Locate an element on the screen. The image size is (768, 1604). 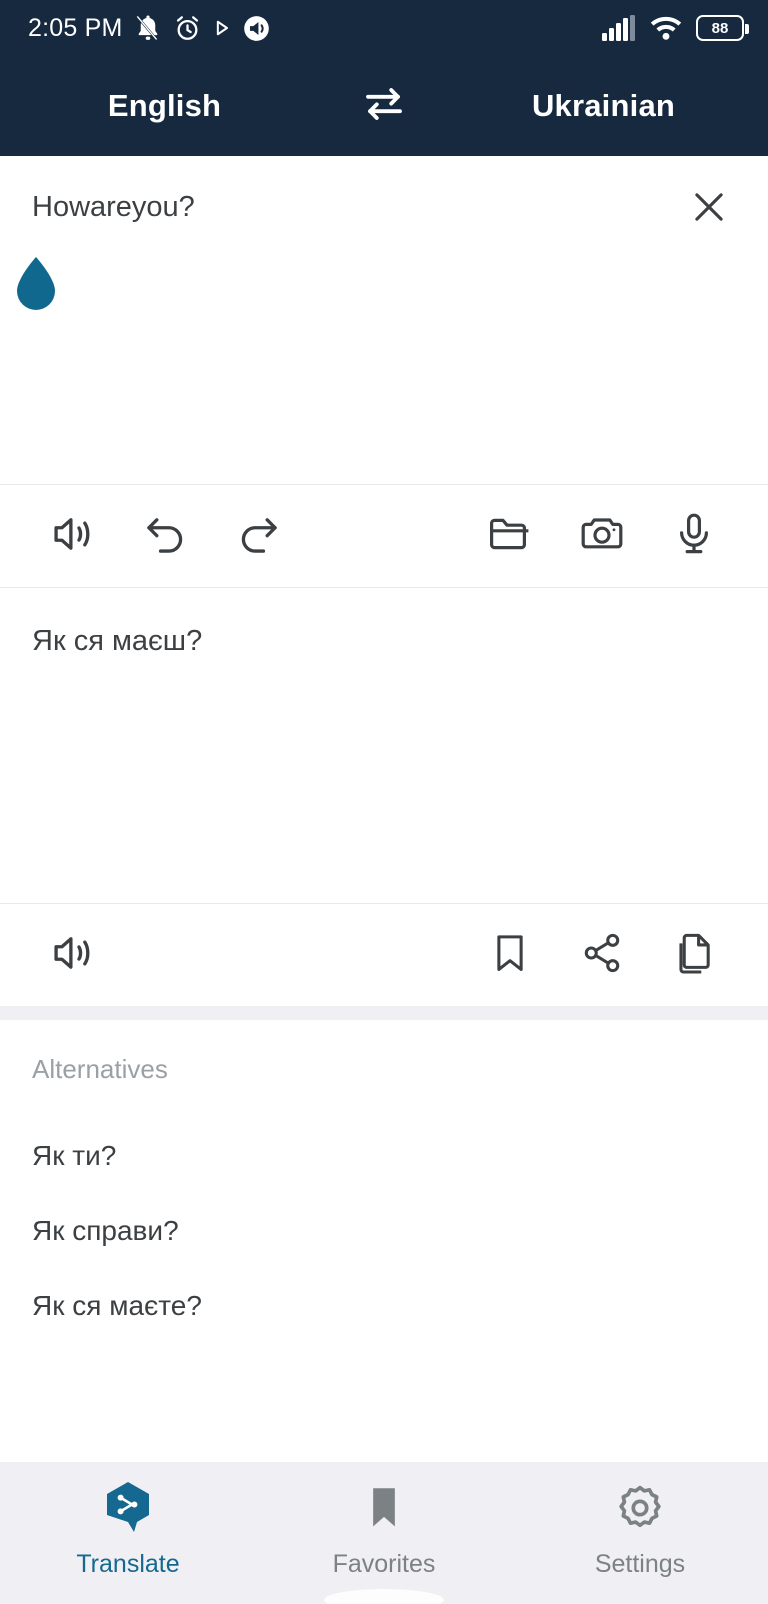
alternatives-separator is located at coordinates (384, 1013).